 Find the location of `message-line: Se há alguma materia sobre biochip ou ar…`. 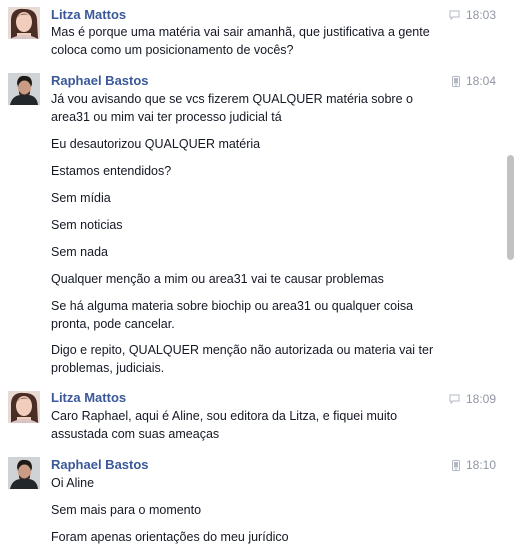

message-line: Se há alguma materia sobre biochip ou ar… is located at coordinates (232, 306).